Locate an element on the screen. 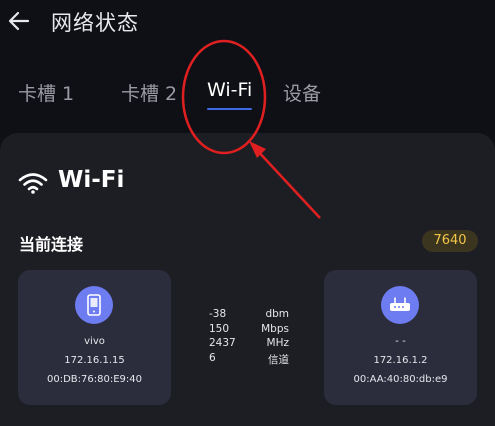 The image size is (495, 426). speed-value: 150 is located at coordinates (219, 328).